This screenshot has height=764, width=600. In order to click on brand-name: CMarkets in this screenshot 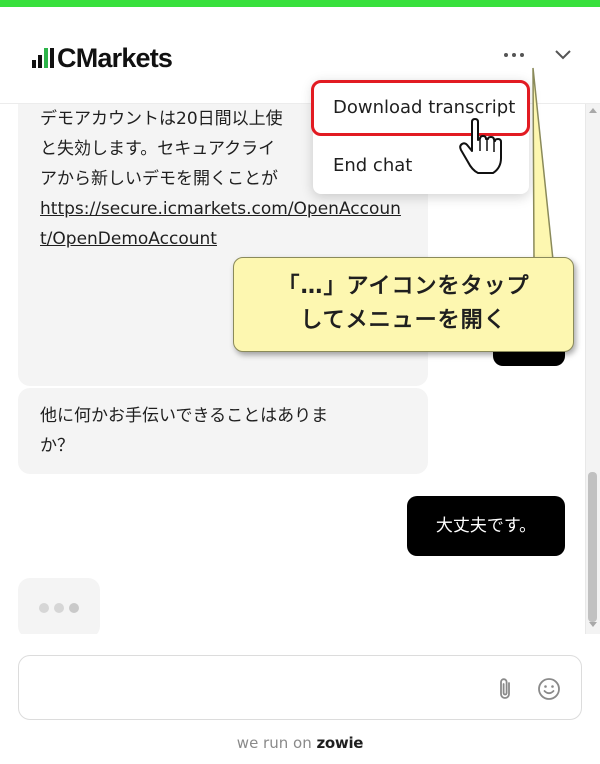, I will do `click(115, 57)`.